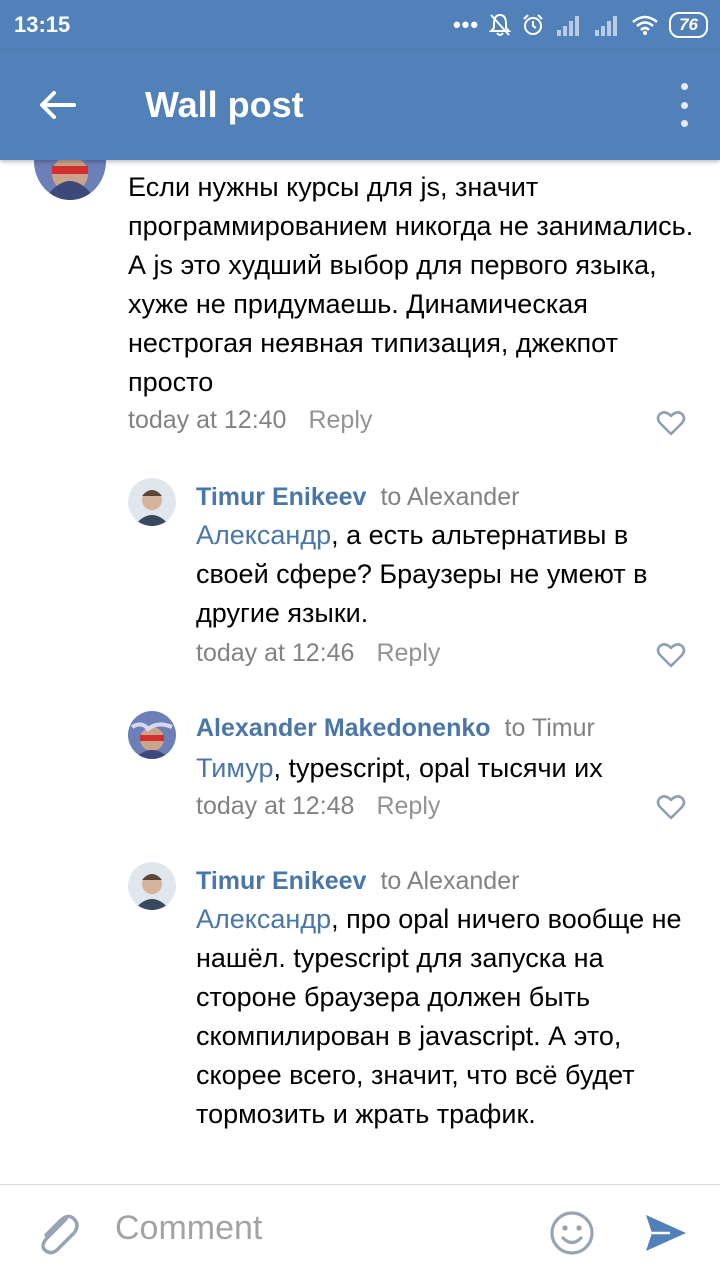 The image size is (720, 1281). What do you see at coordinates (360, 25) in the screenshot?
I see `status-bar: 13:15 ••• 76` at bounding box center [360, 25].